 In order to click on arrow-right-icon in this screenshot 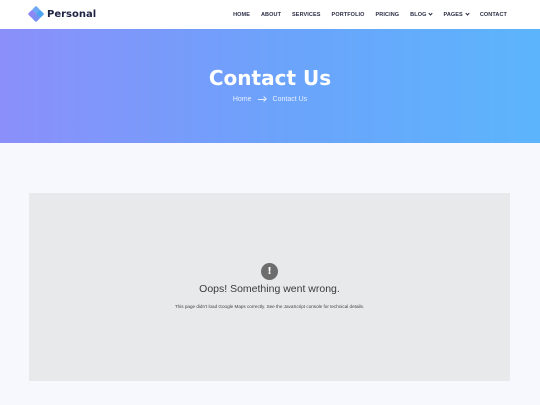, I will do `click(262, 99)`.